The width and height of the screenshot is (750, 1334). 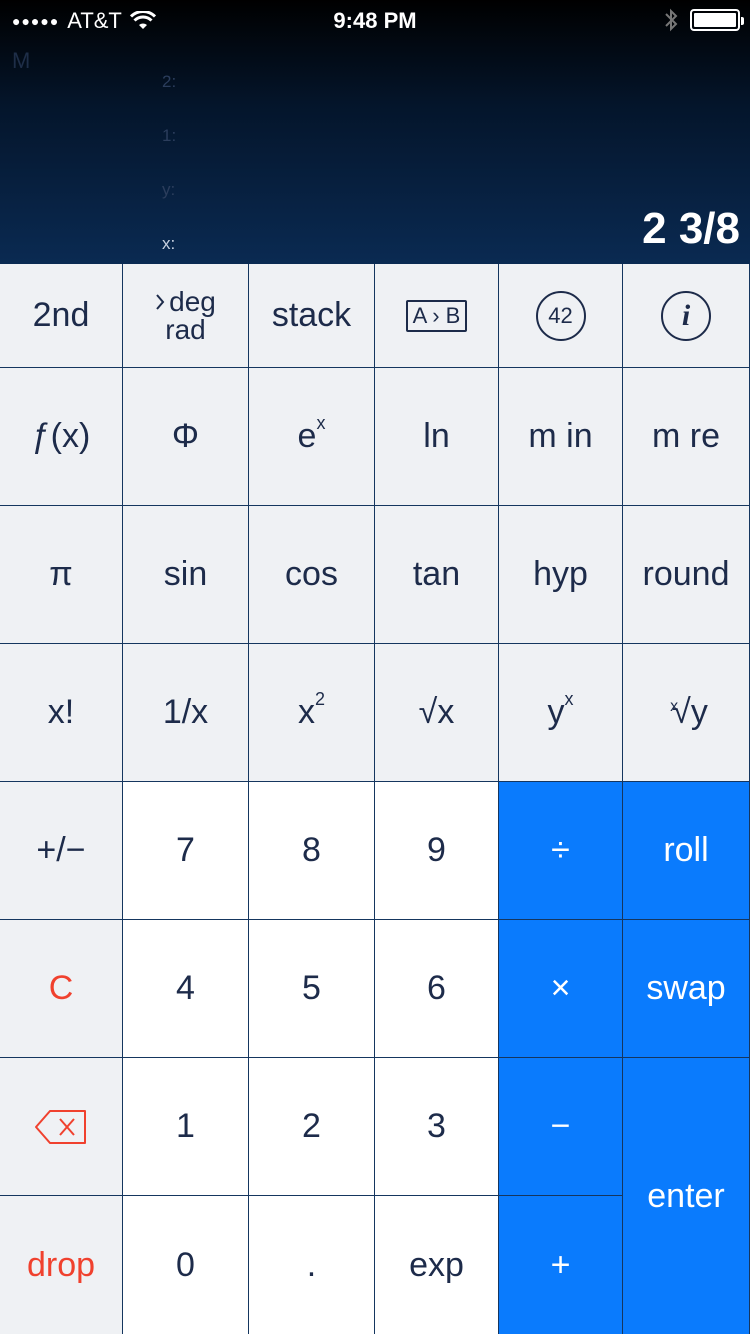 I want to click on sin-label: sin, so click(x=185, y=574).